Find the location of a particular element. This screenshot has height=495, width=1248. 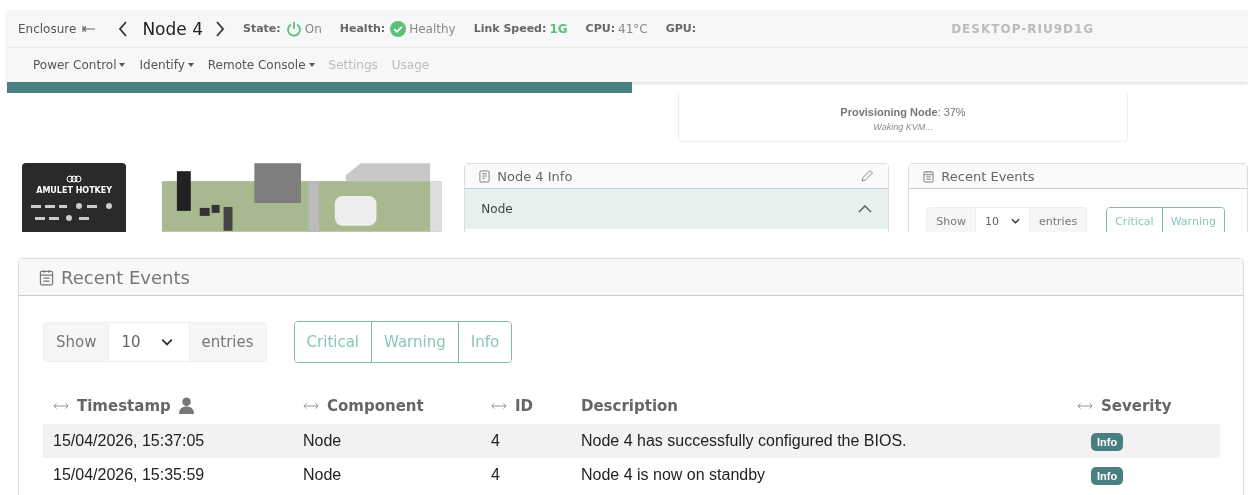

pencil-icon is located at coordinates (867, 176).